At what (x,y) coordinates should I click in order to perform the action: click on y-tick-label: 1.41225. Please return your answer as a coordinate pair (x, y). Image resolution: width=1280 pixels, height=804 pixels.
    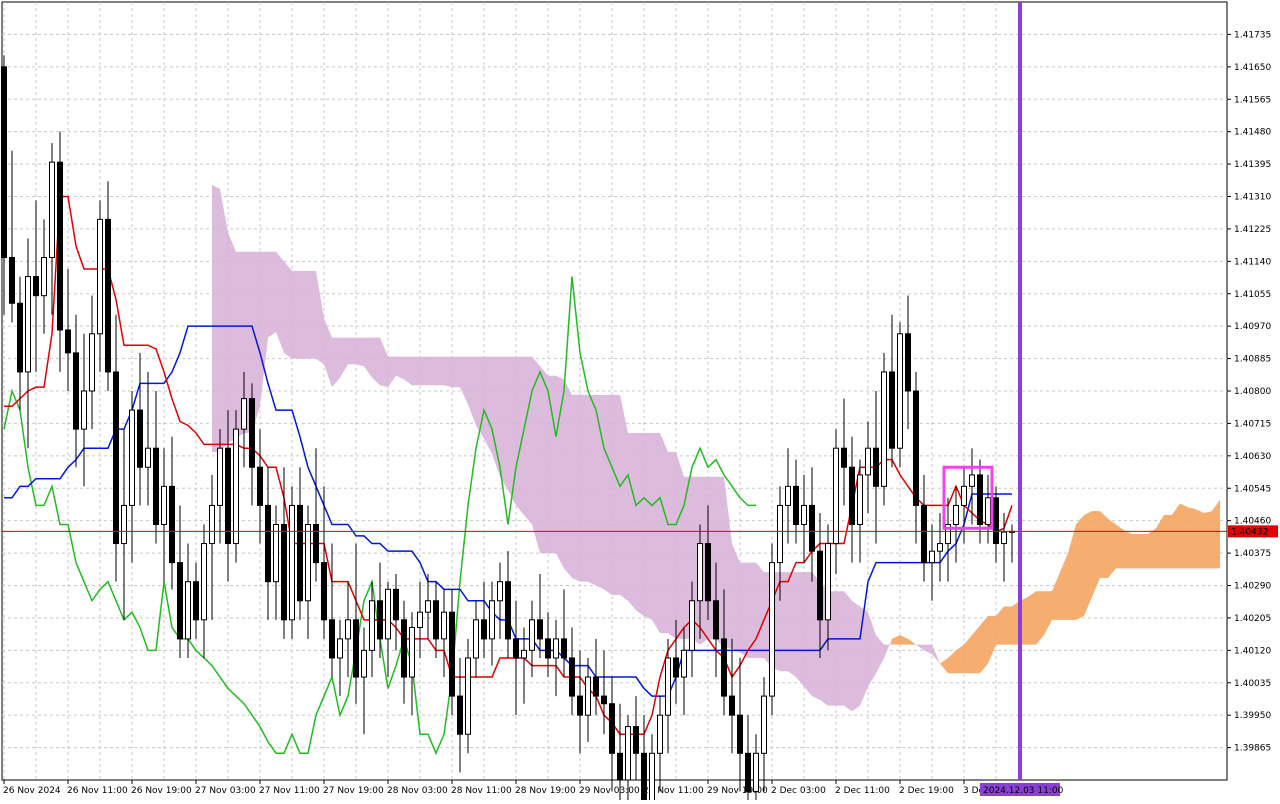
    Looking at the image, I should click on (1252, 230).